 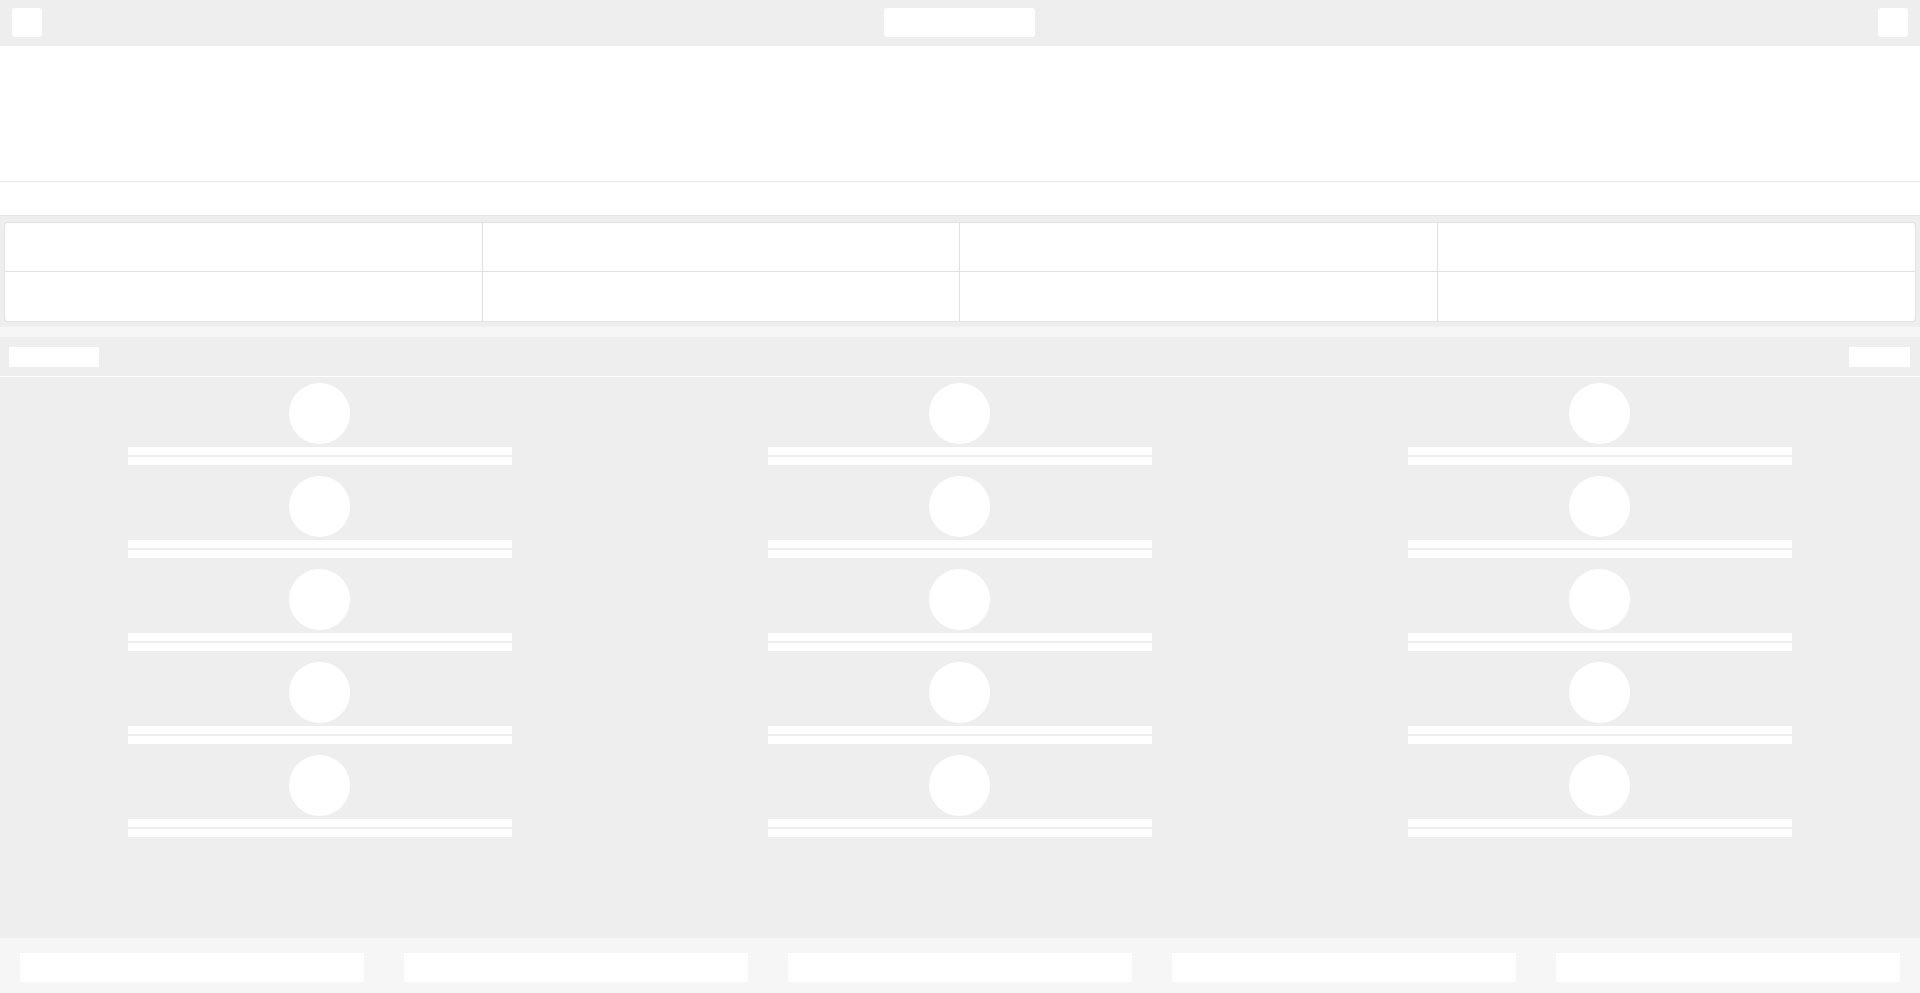 I want to click on footer-nav, so click(x=960, y=965).